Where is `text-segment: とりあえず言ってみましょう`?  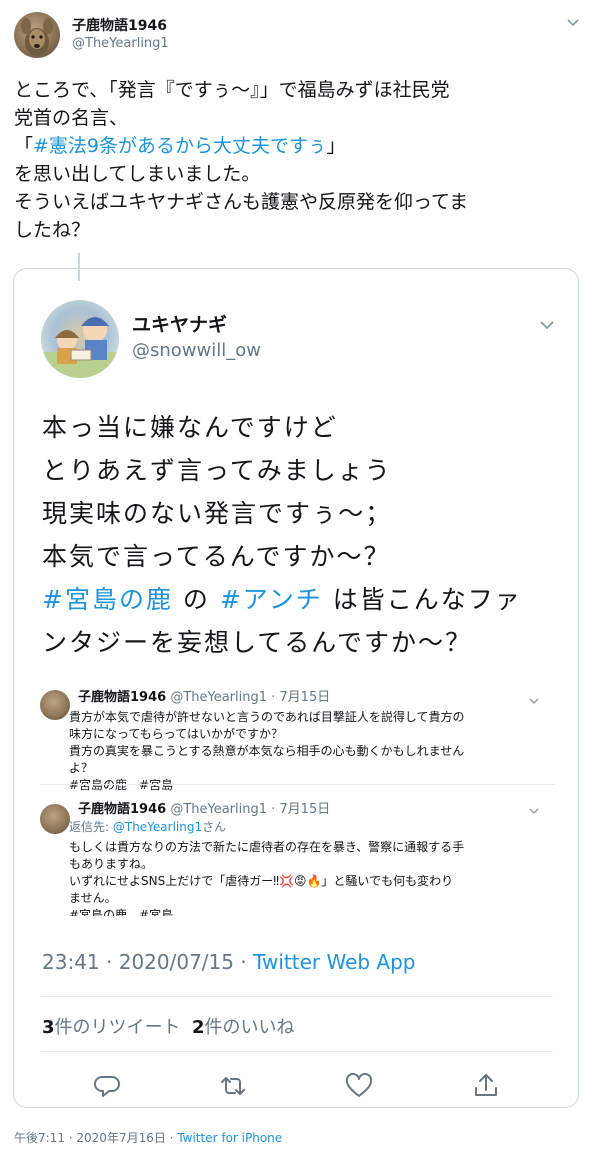 text-segment: とりあえず言ってみましょう is located at coordinates (217, 470).